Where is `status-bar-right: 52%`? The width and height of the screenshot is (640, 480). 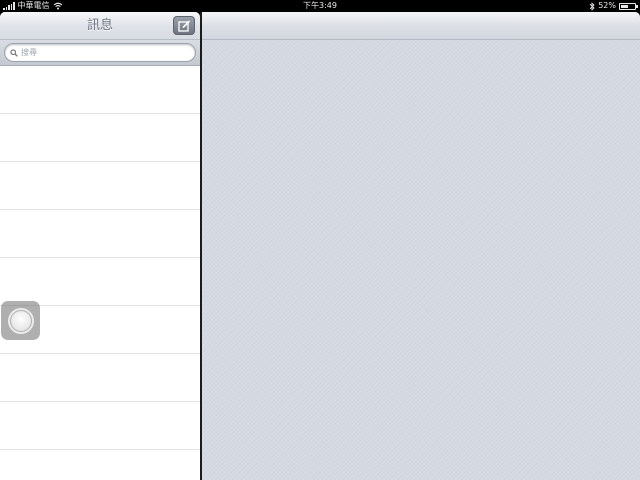 status-bar-right: 52% is located at coordinates (613, 6).